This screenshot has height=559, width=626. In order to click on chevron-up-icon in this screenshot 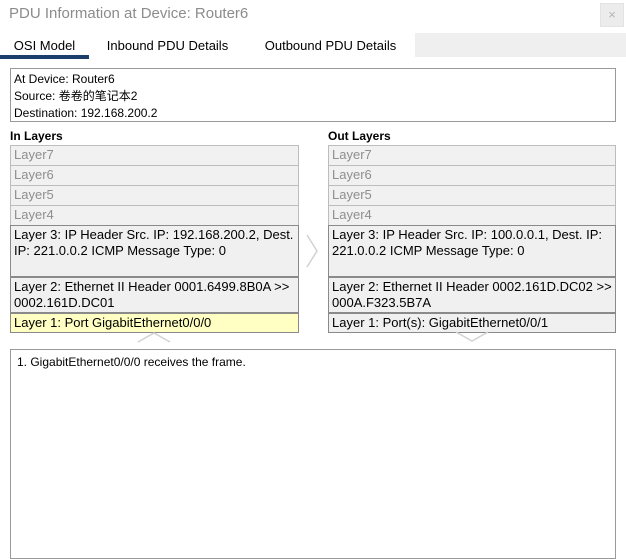, I will do `click(154, 339)`.